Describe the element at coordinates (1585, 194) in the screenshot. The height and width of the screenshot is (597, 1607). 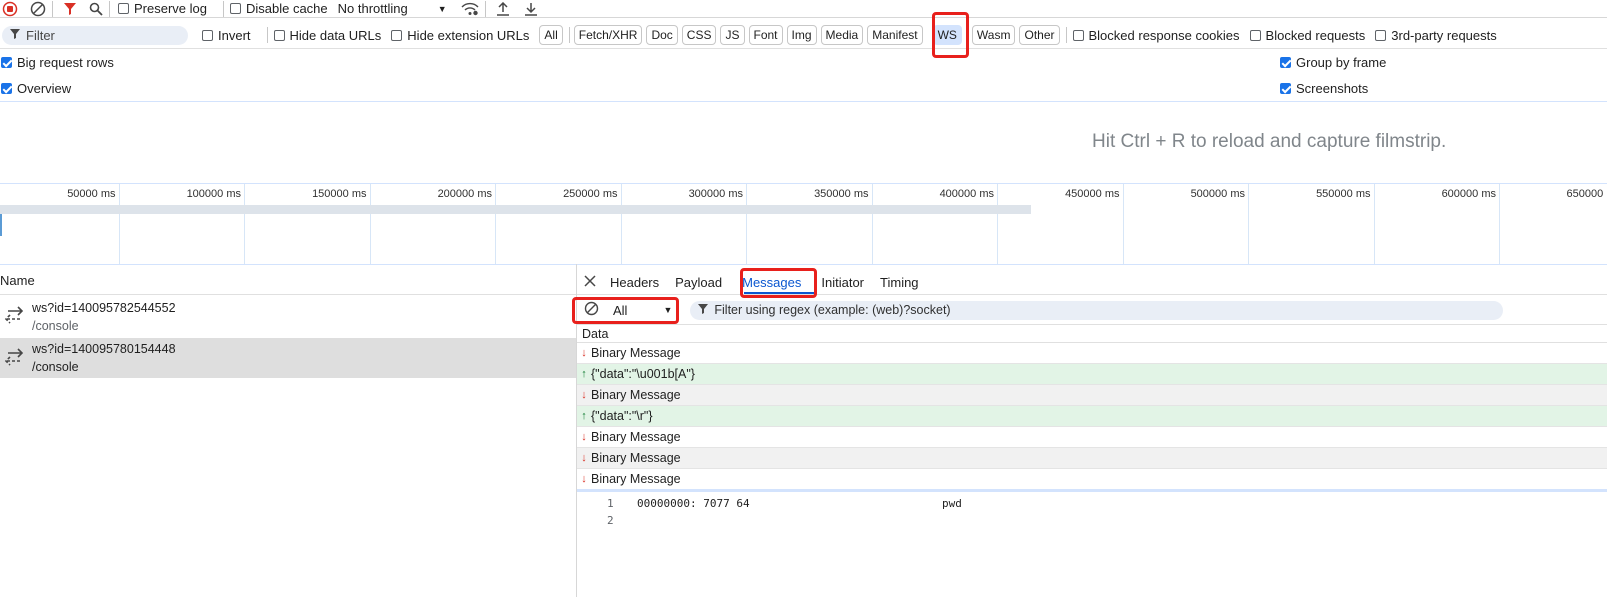
I see `timeline-tick-label: 650000` at that location.